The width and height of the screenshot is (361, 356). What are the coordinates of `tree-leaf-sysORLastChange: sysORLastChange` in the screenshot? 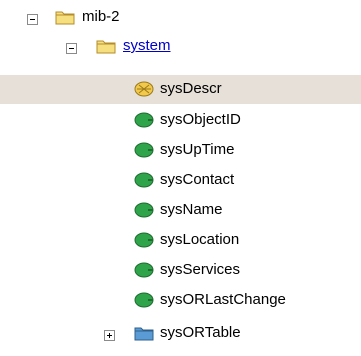 It's located at (180, 301).